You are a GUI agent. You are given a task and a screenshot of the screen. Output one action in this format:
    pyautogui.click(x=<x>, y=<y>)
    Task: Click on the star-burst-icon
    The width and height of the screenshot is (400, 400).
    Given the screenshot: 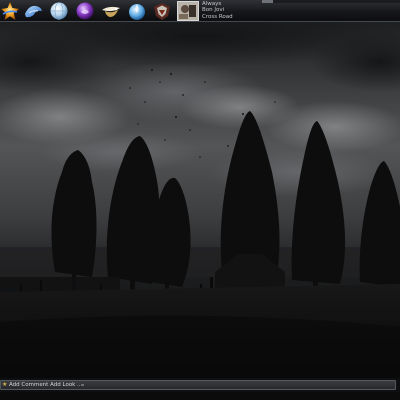 What is the action you would take?
    pyautogui.click(x=10, y=11)
    